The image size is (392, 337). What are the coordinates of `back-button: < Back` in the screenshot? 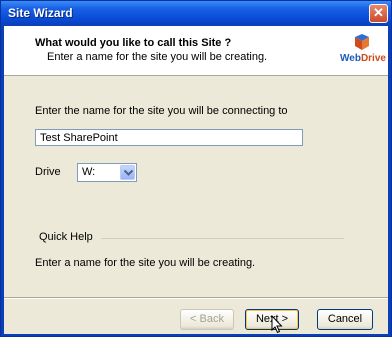 It's located at (207, 319).